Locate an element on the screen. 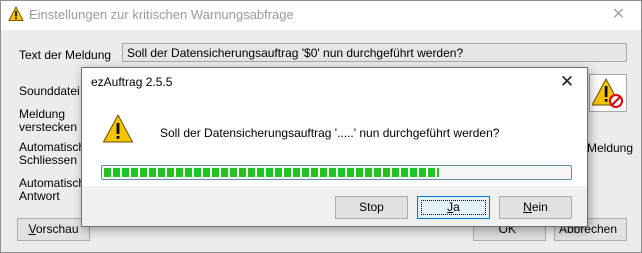  focus-ring is located at coordinates (453, 207).